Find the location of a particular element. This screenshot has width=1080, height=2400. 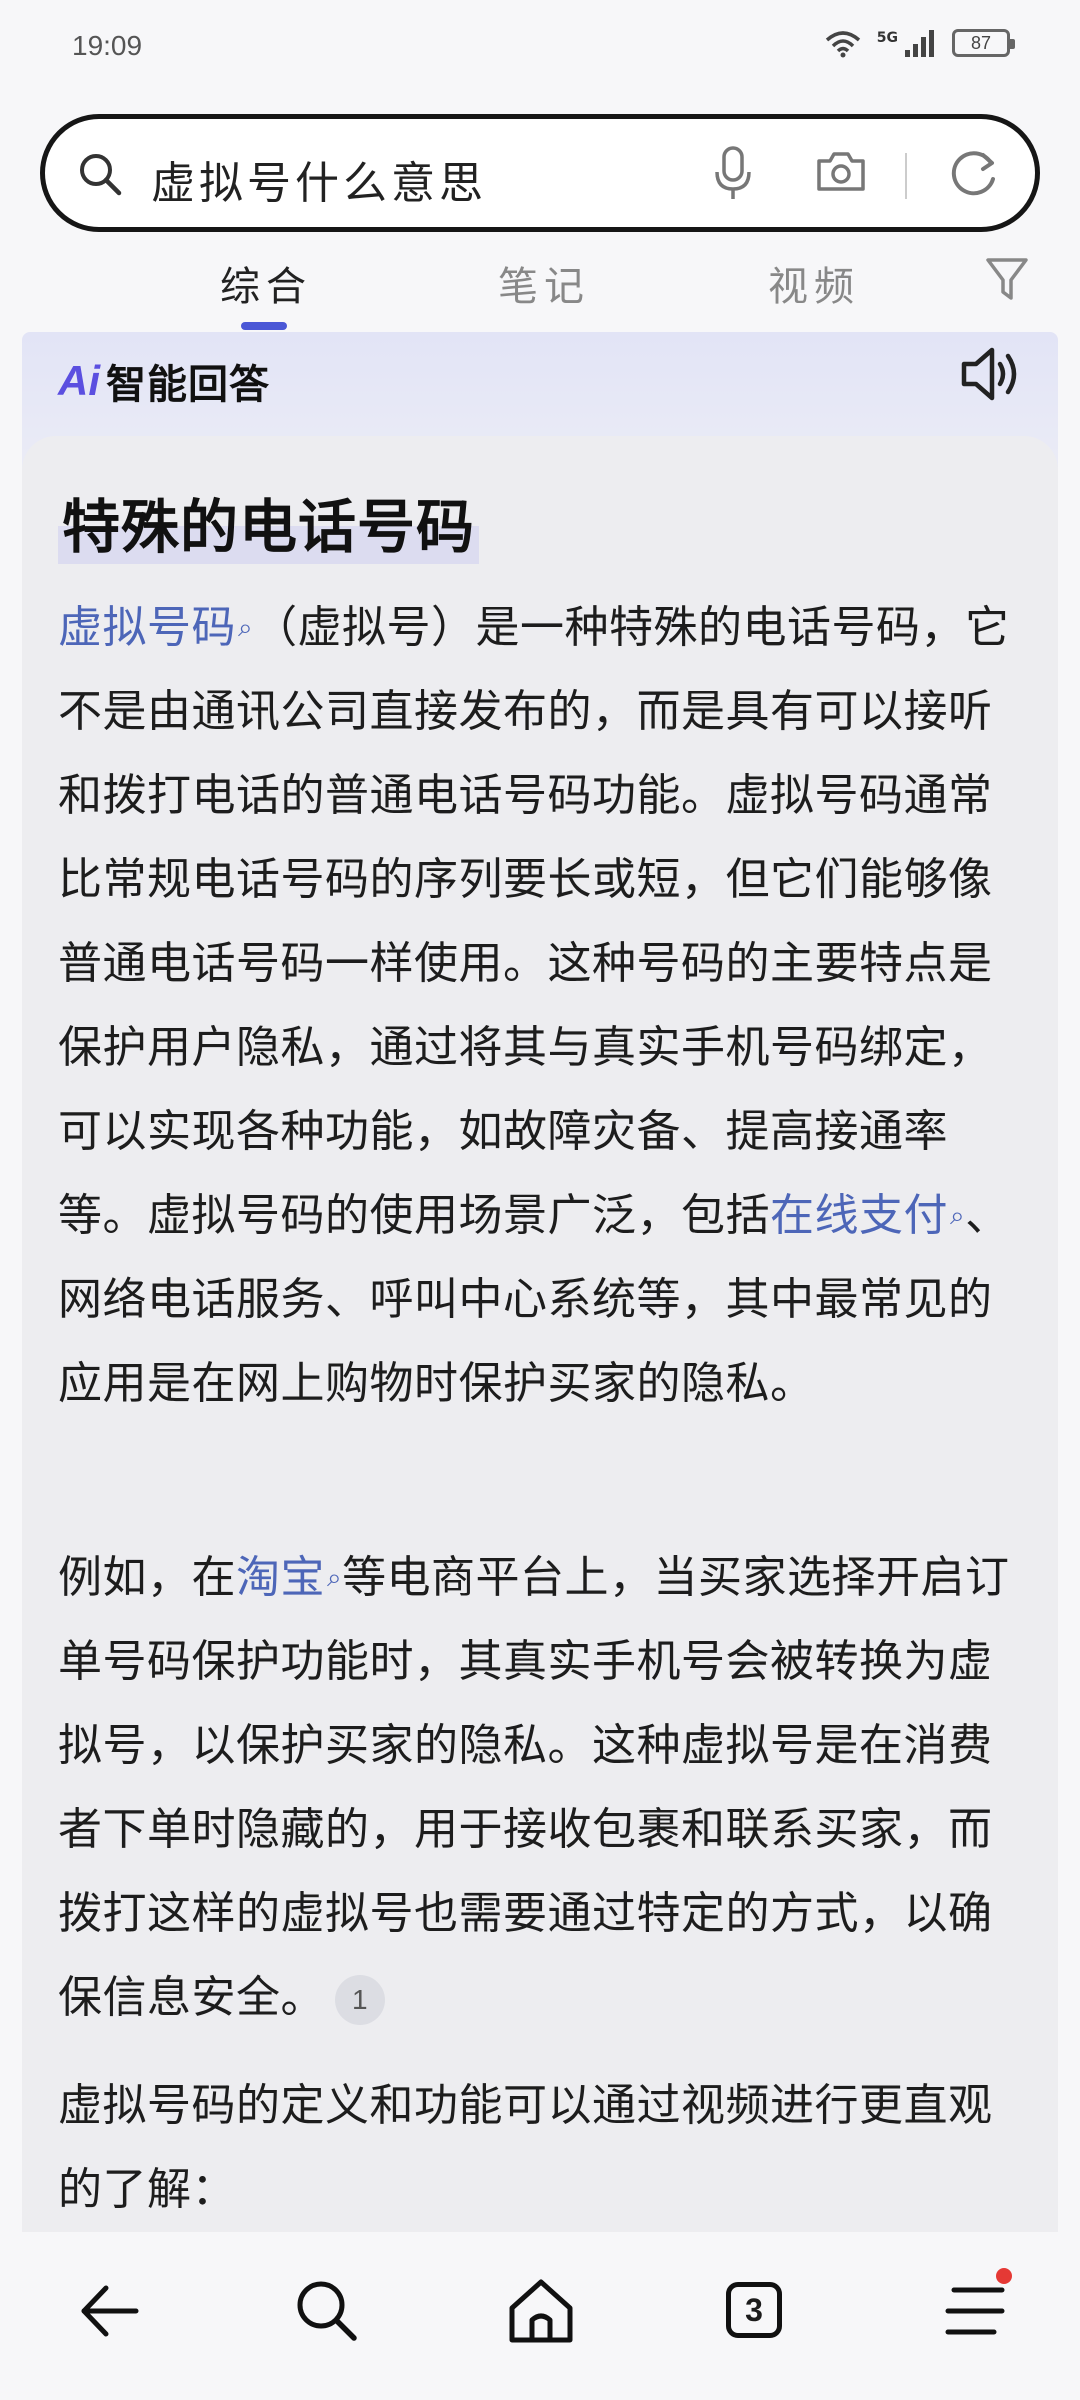

camera-icon is located at coordinates (841, 171).